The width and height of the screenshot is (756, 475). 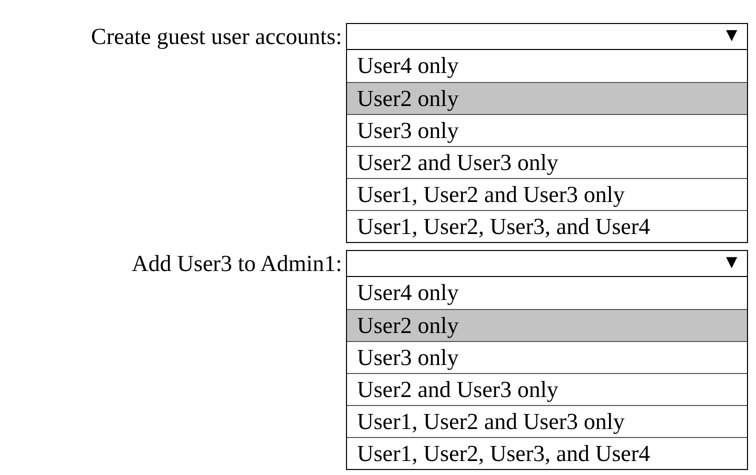 I want to click on question-label: Add User3 to Admin1:, so click(x=236, y=263).